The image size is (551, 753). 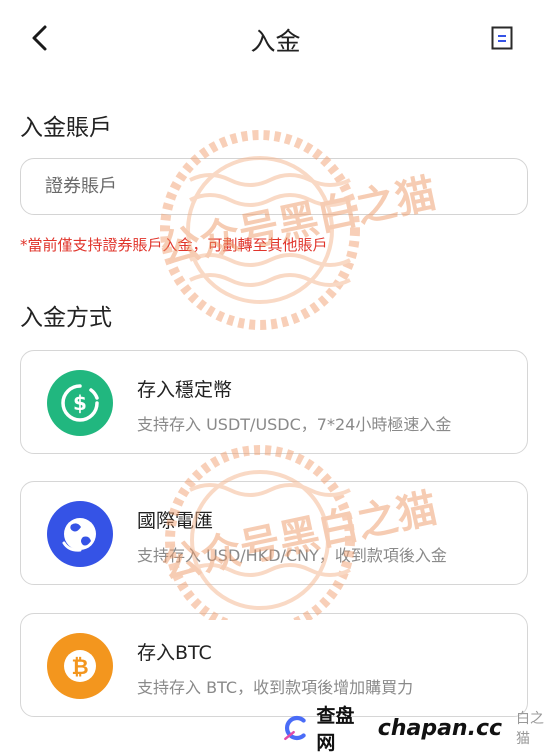 I want to click on method-subtitle: 支持存入 BTC，收到款項後增加購買力, so click(x=275, y=687).